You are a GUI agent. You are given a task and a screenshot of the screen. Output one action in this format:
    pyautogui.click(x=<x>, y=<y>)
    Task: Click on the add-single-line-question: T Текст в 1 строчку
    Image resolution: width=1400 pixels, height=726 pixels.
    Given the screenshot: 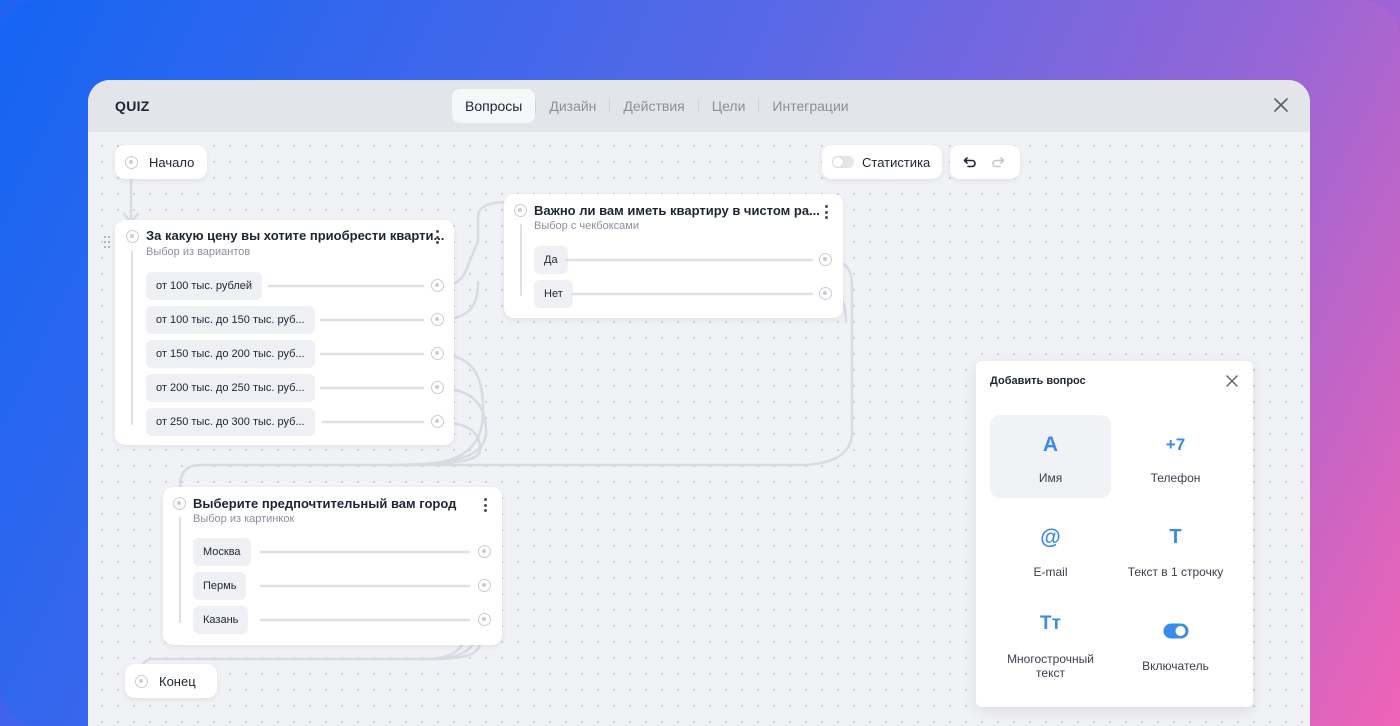 What is the action you would take?
    pyautogui.click(x=1175, y=552)
    